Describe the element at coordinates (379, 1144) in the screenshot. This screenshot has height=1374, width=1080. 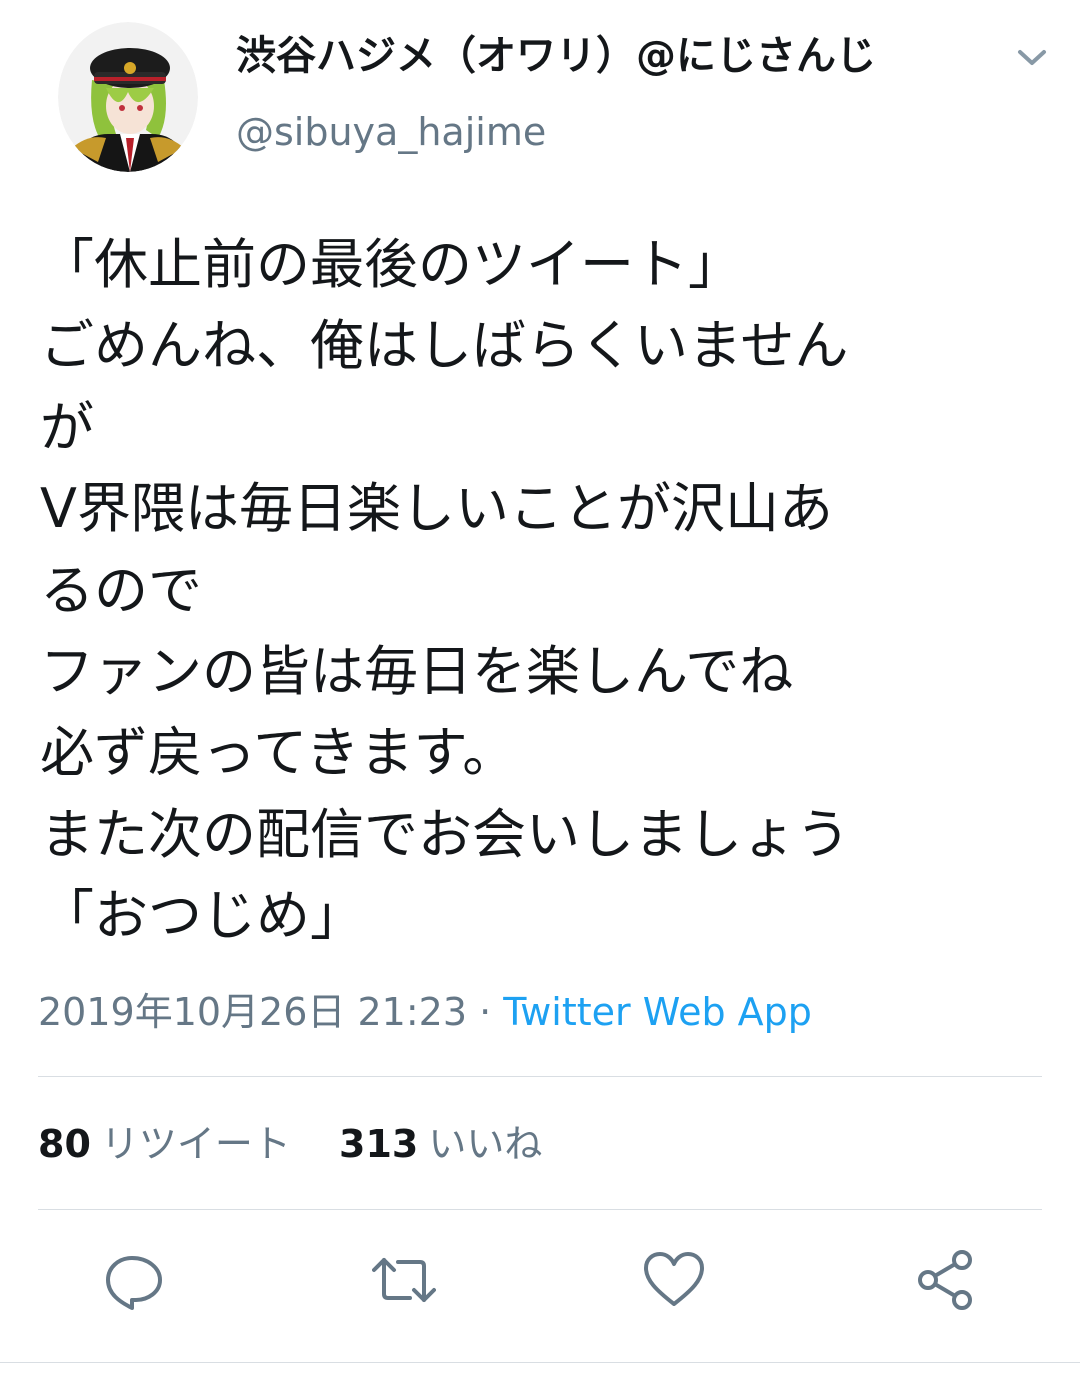
I see `like-count-value: 313` at that location.